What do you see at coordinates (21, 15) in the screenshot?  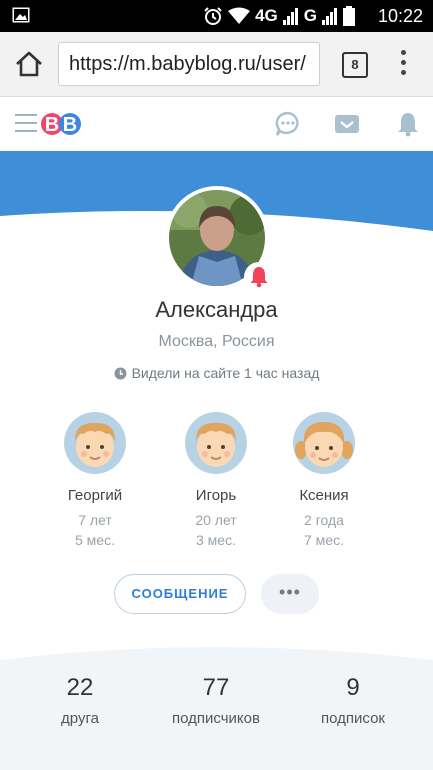 I see `gallery-icon` at bounding box center [21, 15].